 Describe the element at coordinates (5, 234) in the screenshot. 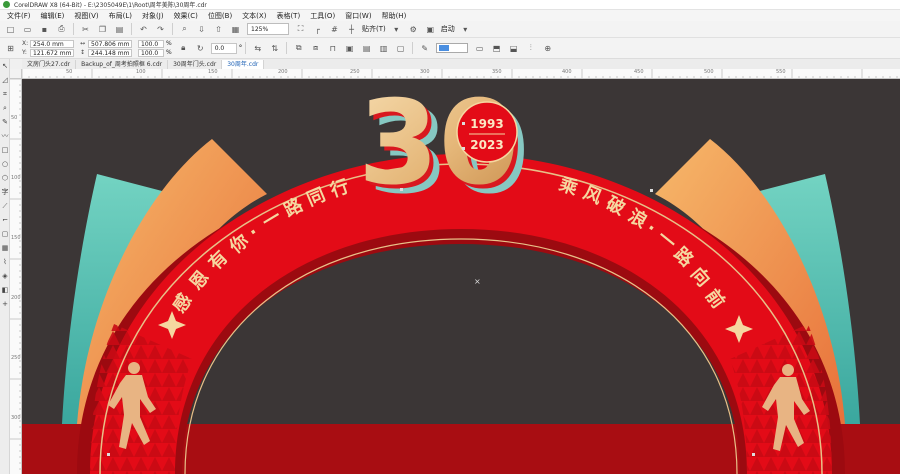

I see `shadow-tool-icon: ▢` at that location.